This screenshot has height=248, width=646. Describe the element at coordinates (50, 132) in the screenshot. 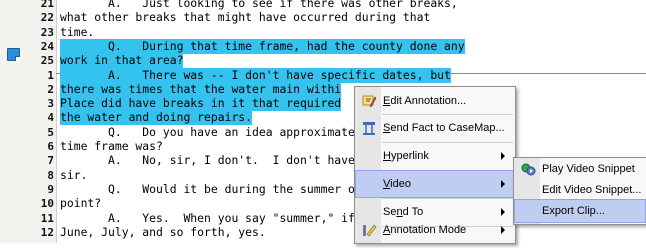

I see `line-number: 5` at that location.